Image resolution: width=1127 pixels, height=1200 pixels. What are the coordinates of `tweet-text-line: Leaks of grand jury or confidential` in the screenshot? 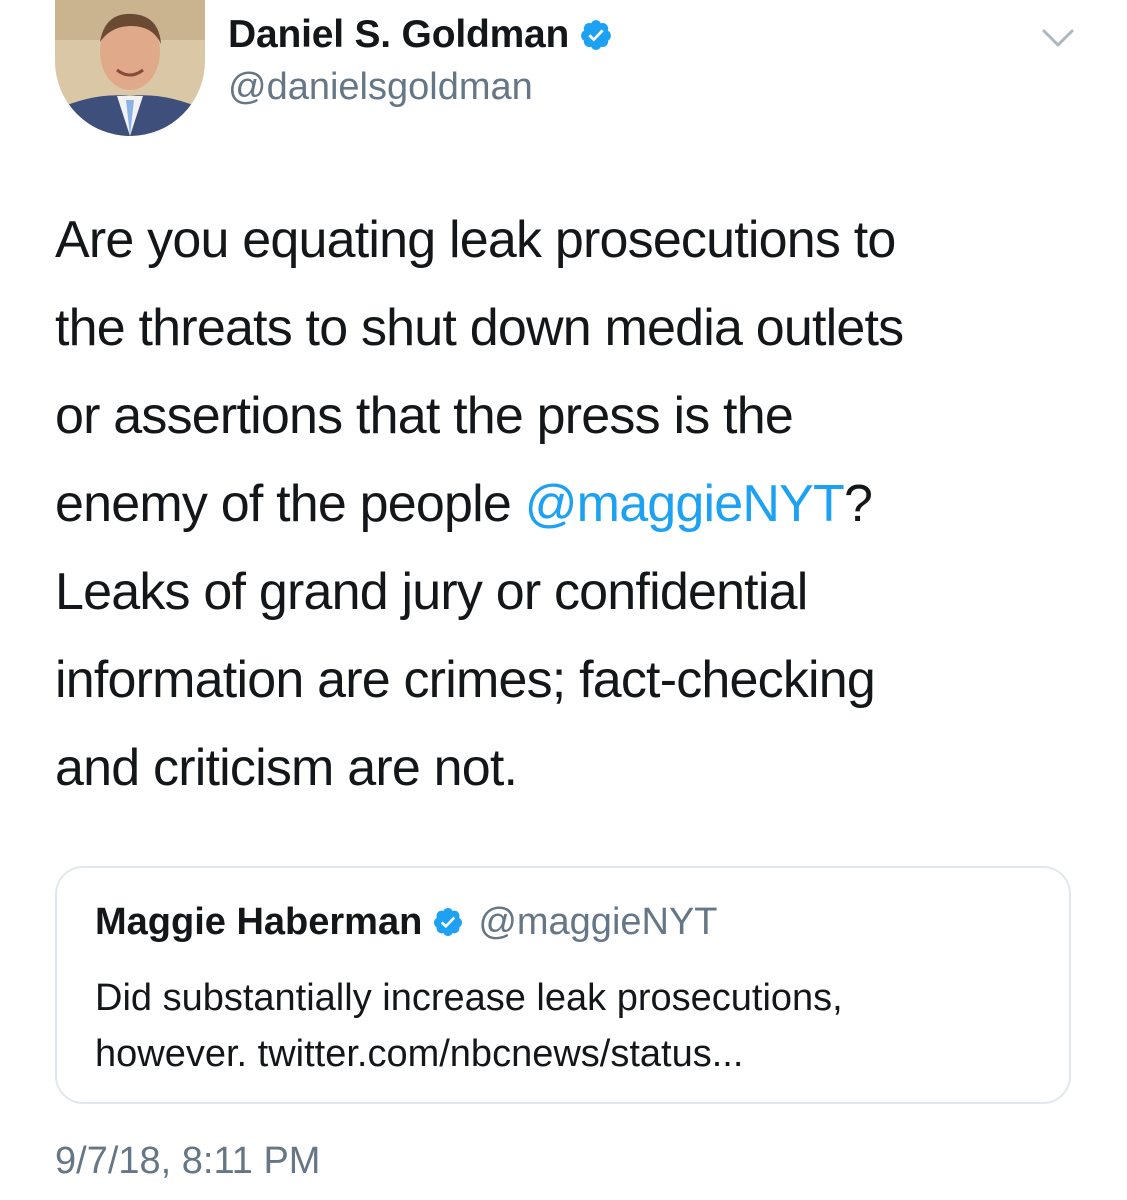 It's located at (431, 592).